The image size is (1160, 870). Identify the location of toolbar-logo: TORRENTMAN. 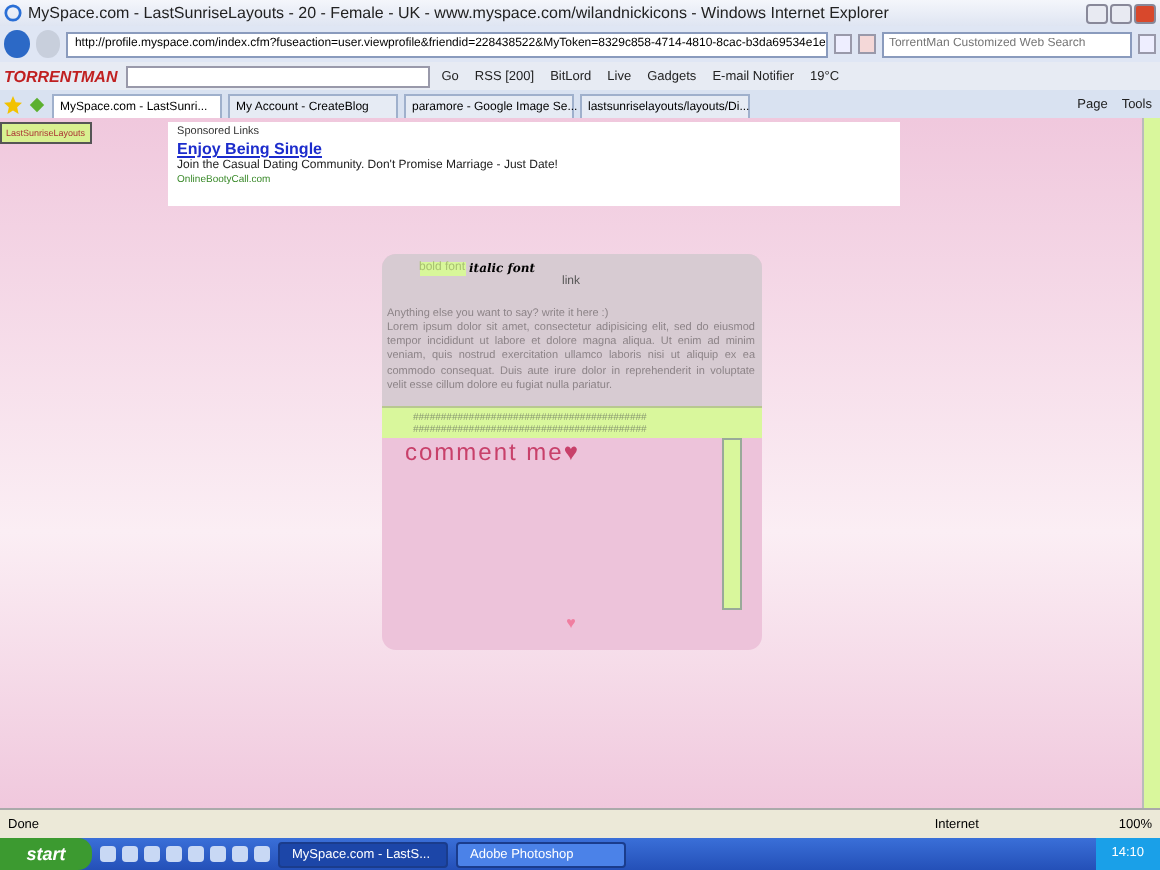
(61, 76).